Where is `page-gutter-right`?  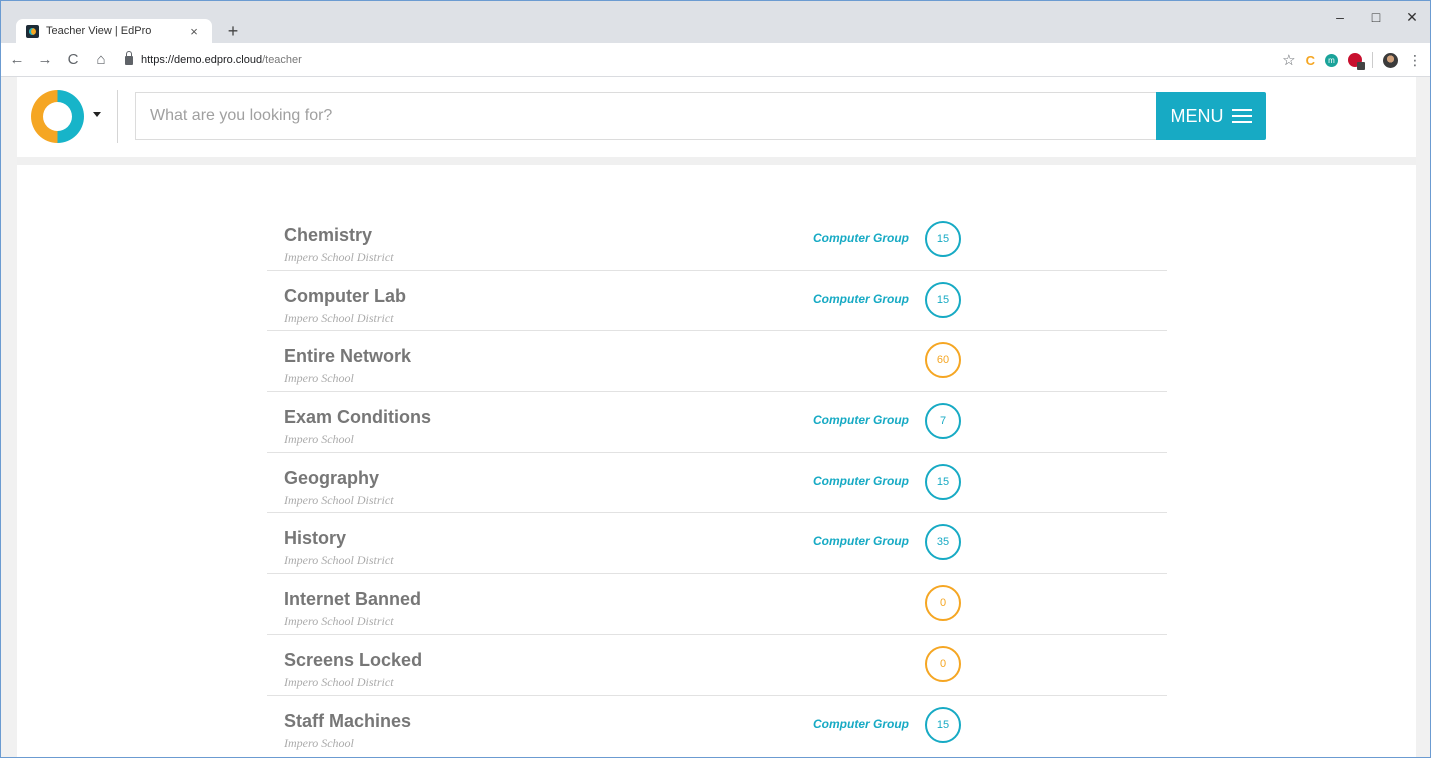 page-gutter-right is located at coordinates (1423, 417).